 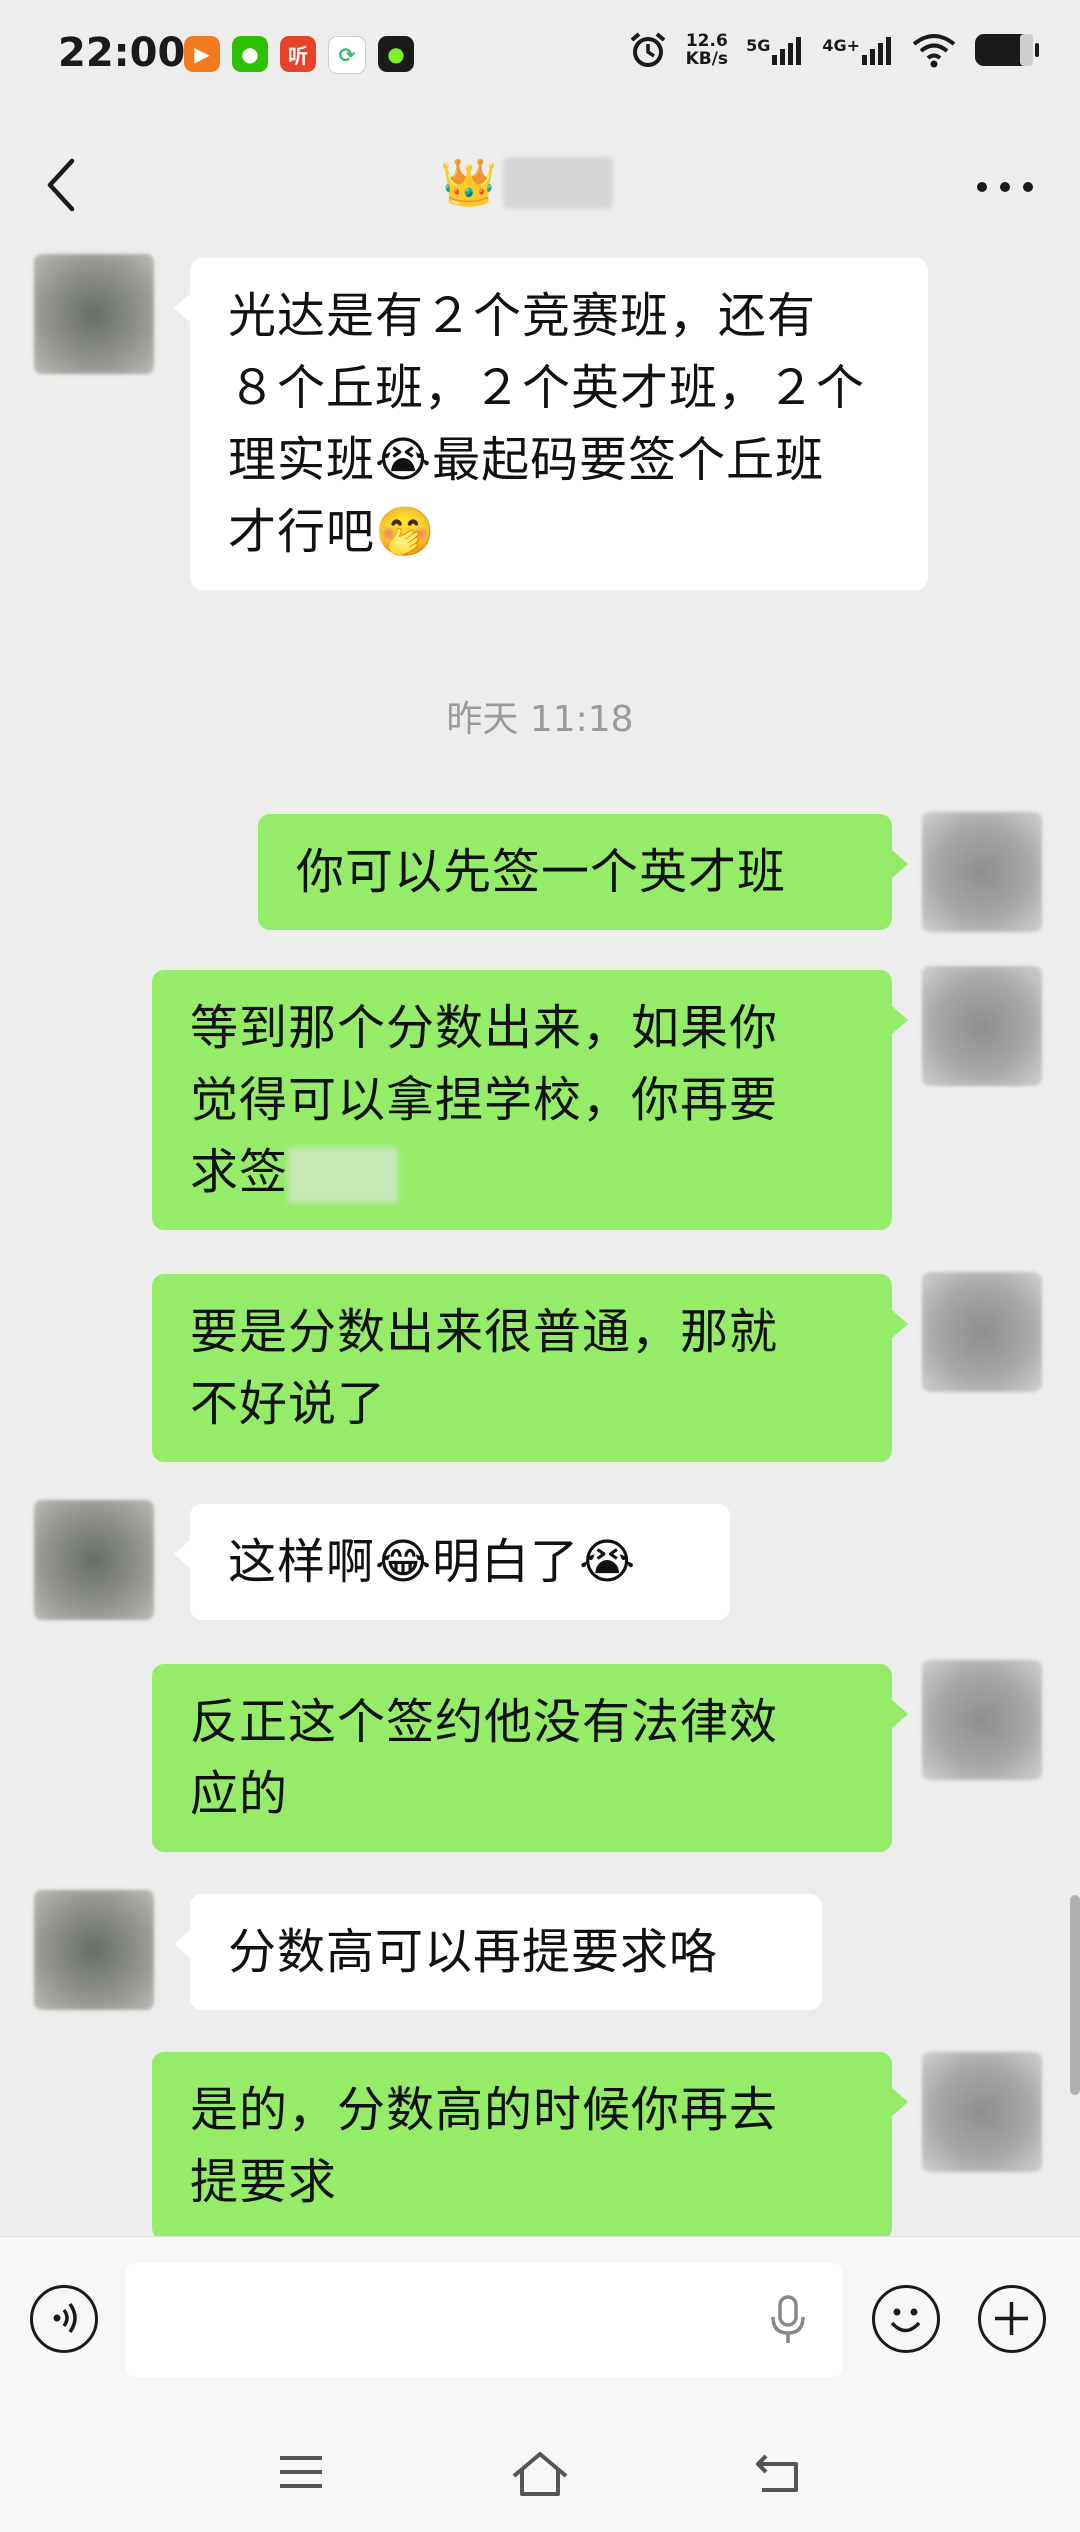 I want to click on notification-icons: ▶ ● 听 ⟳ ●, so click(x=299, y=55).